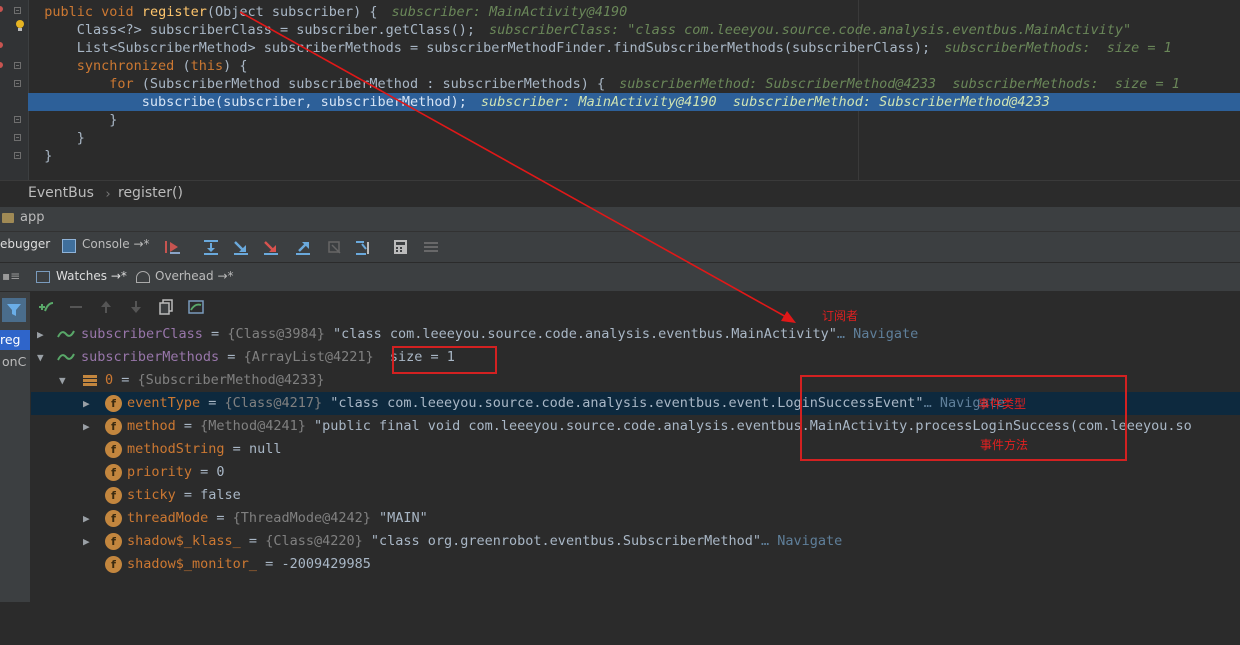 The image size is (1240, 645). Describe the element at coordinates (271, 247) in the screenshot. I see `force-step-into-icon` at that location.